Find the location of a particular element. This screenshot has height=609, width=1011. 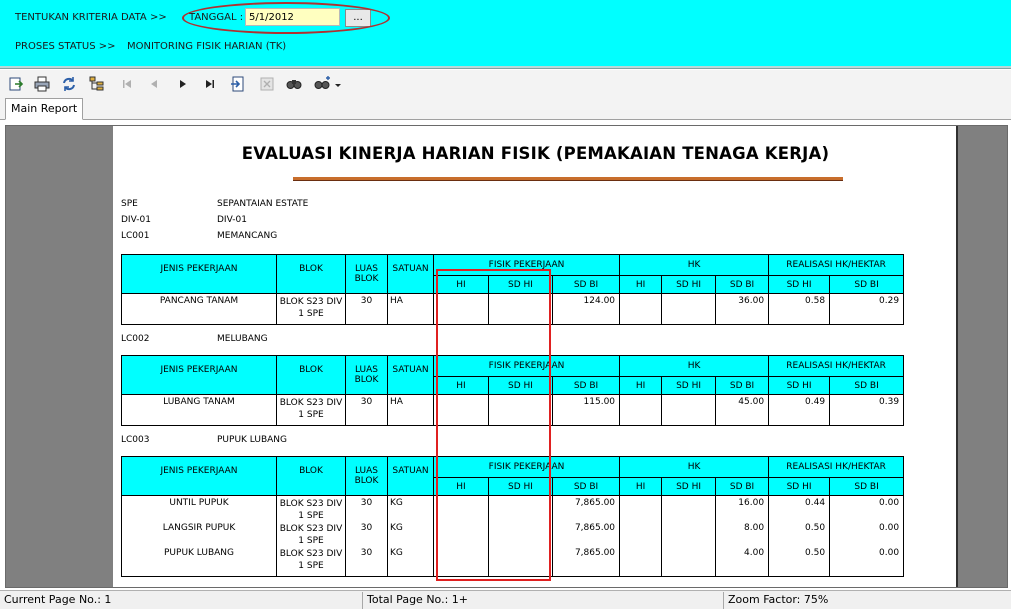

cell-luas: 30 30 30 is located at coordinates (366, 536).